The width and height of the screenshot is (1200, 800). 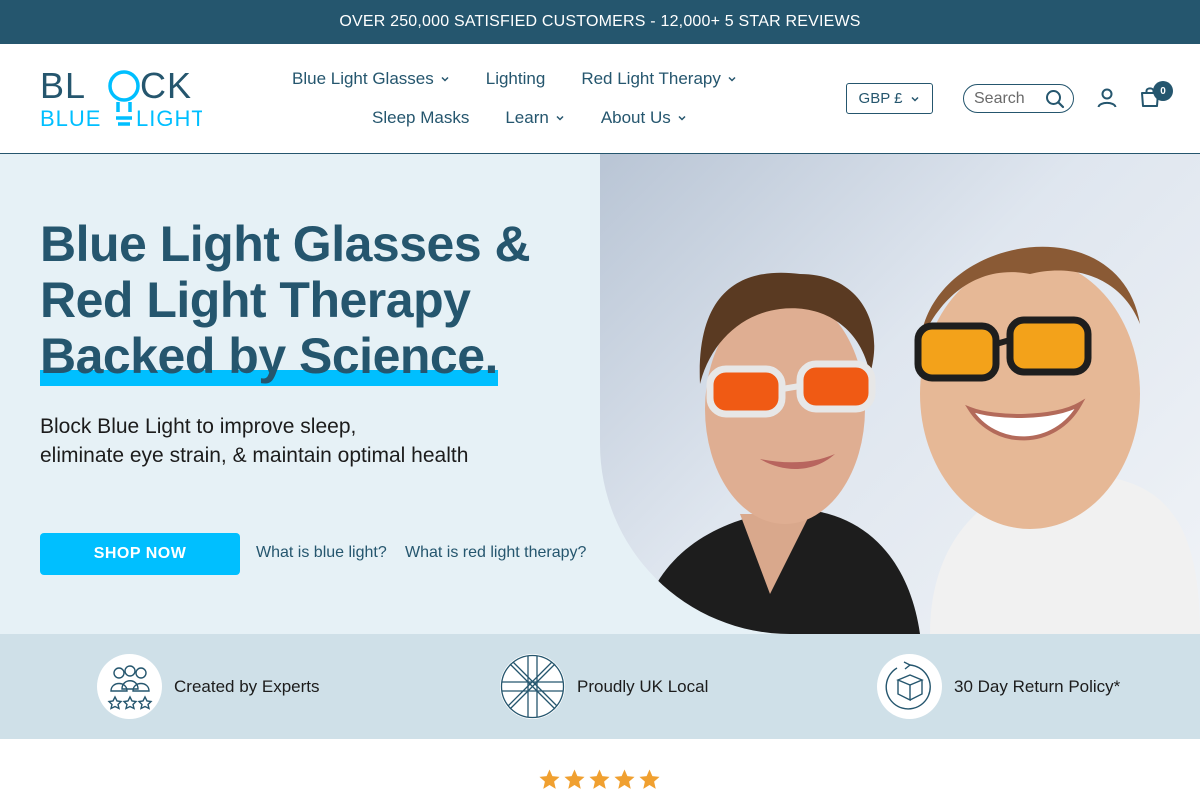 I want to click on nav-red-light-therapy: Red Light Therapy, so click(x=659, y=79).